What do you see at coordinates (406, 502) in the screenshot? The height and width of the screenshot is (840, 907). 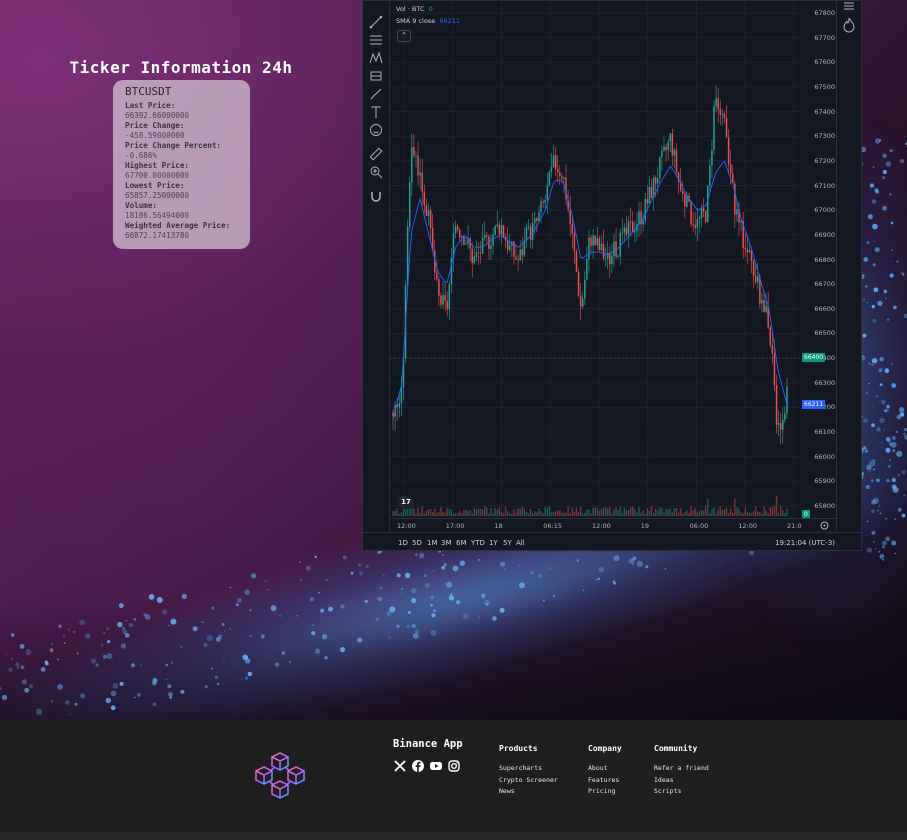 I see `tradingview-logo: 17` at bounding box center [406, 502].